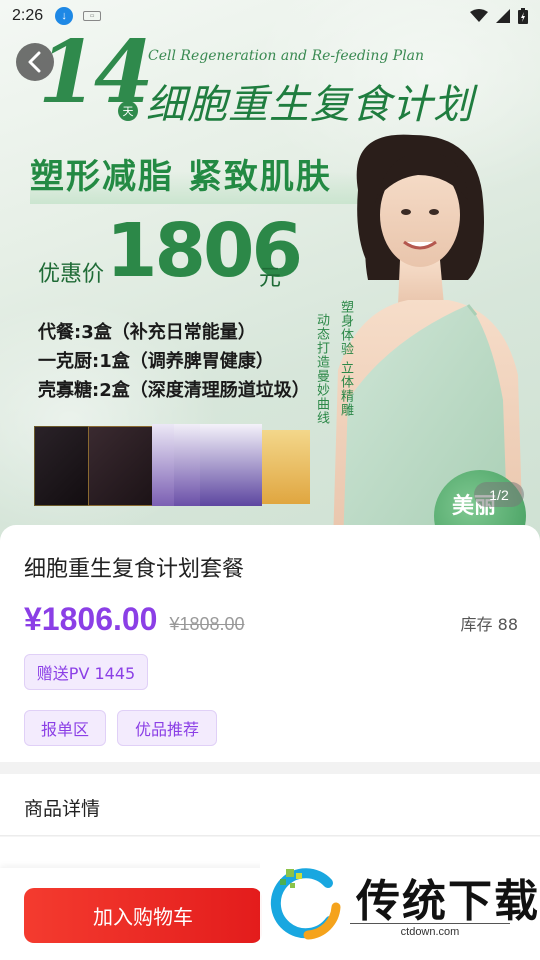 The image size is (540, 960). Describe the element at coordinates (62, 809) in the screenshot. I see `detail-section-title: 商品详情` at that location.